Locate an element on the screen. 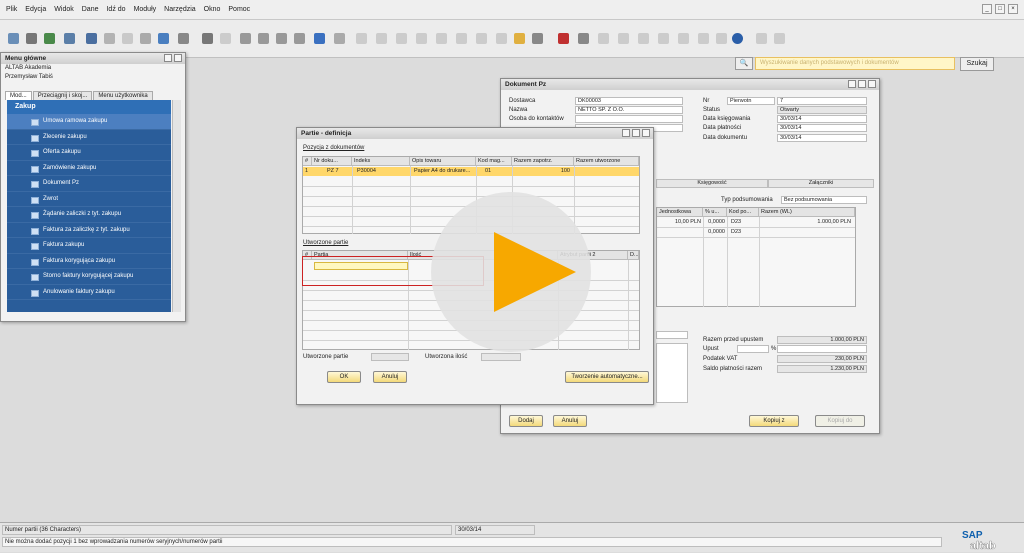 The width and height of the screenshot is (1024, 553). menu-item-faktura-zakupu: Faktura zakupu is located at coordinates (89, 246).